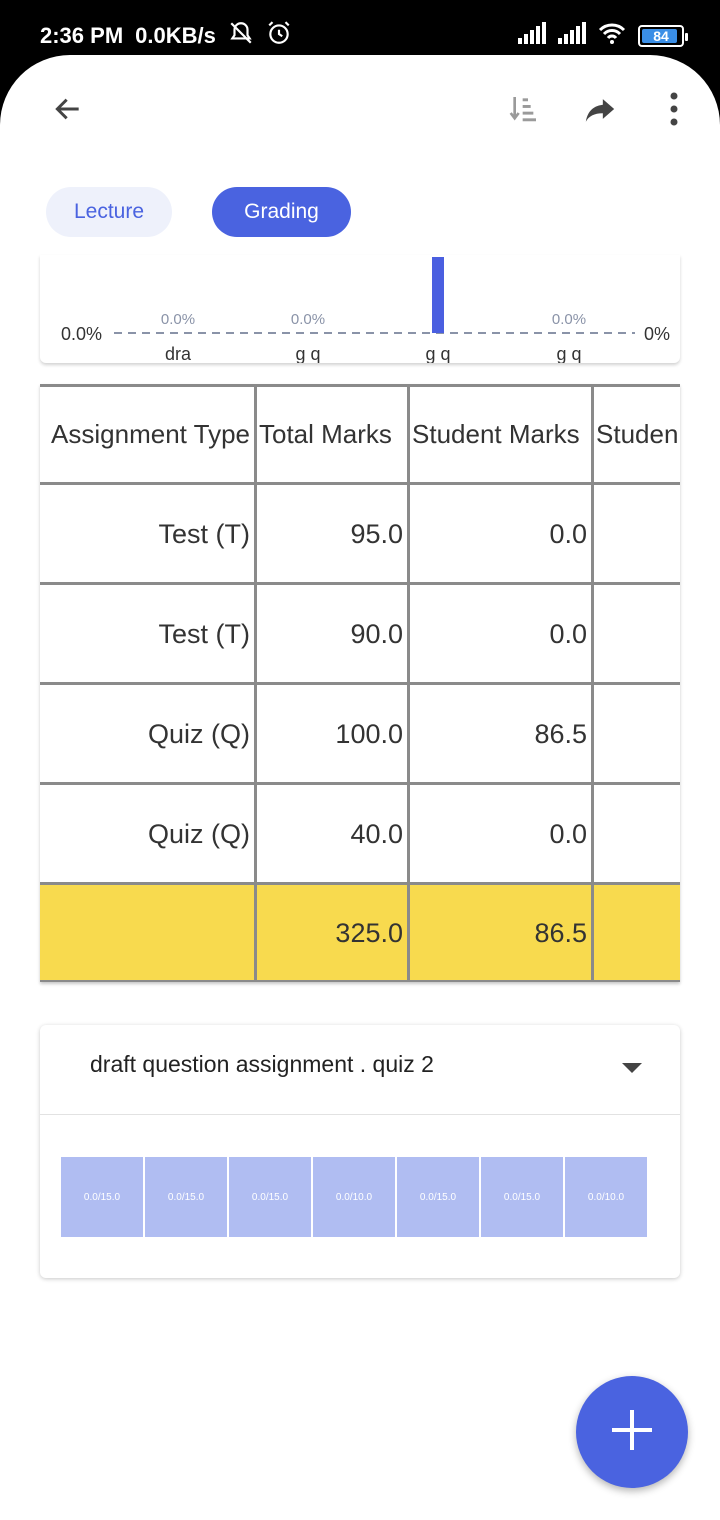 The width and height of the screenshot is (720, 1520). I want to click on battery-icon: 84, so click(663, 35).